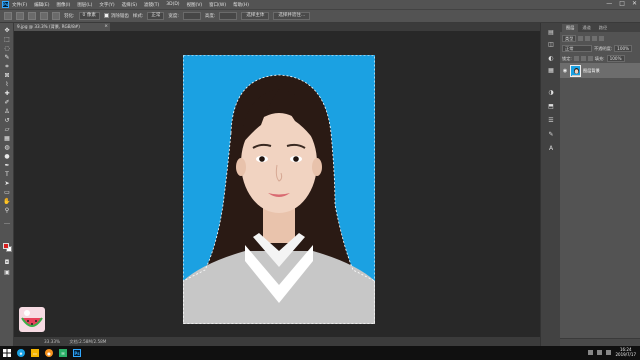 This screenshot has width=640, height=360. What do you see at coordinates (277, 341) in the screenshot?
I see `status-bar: 33.33% 文档:2.58M/2.58M` at bounding box center [277, 341].